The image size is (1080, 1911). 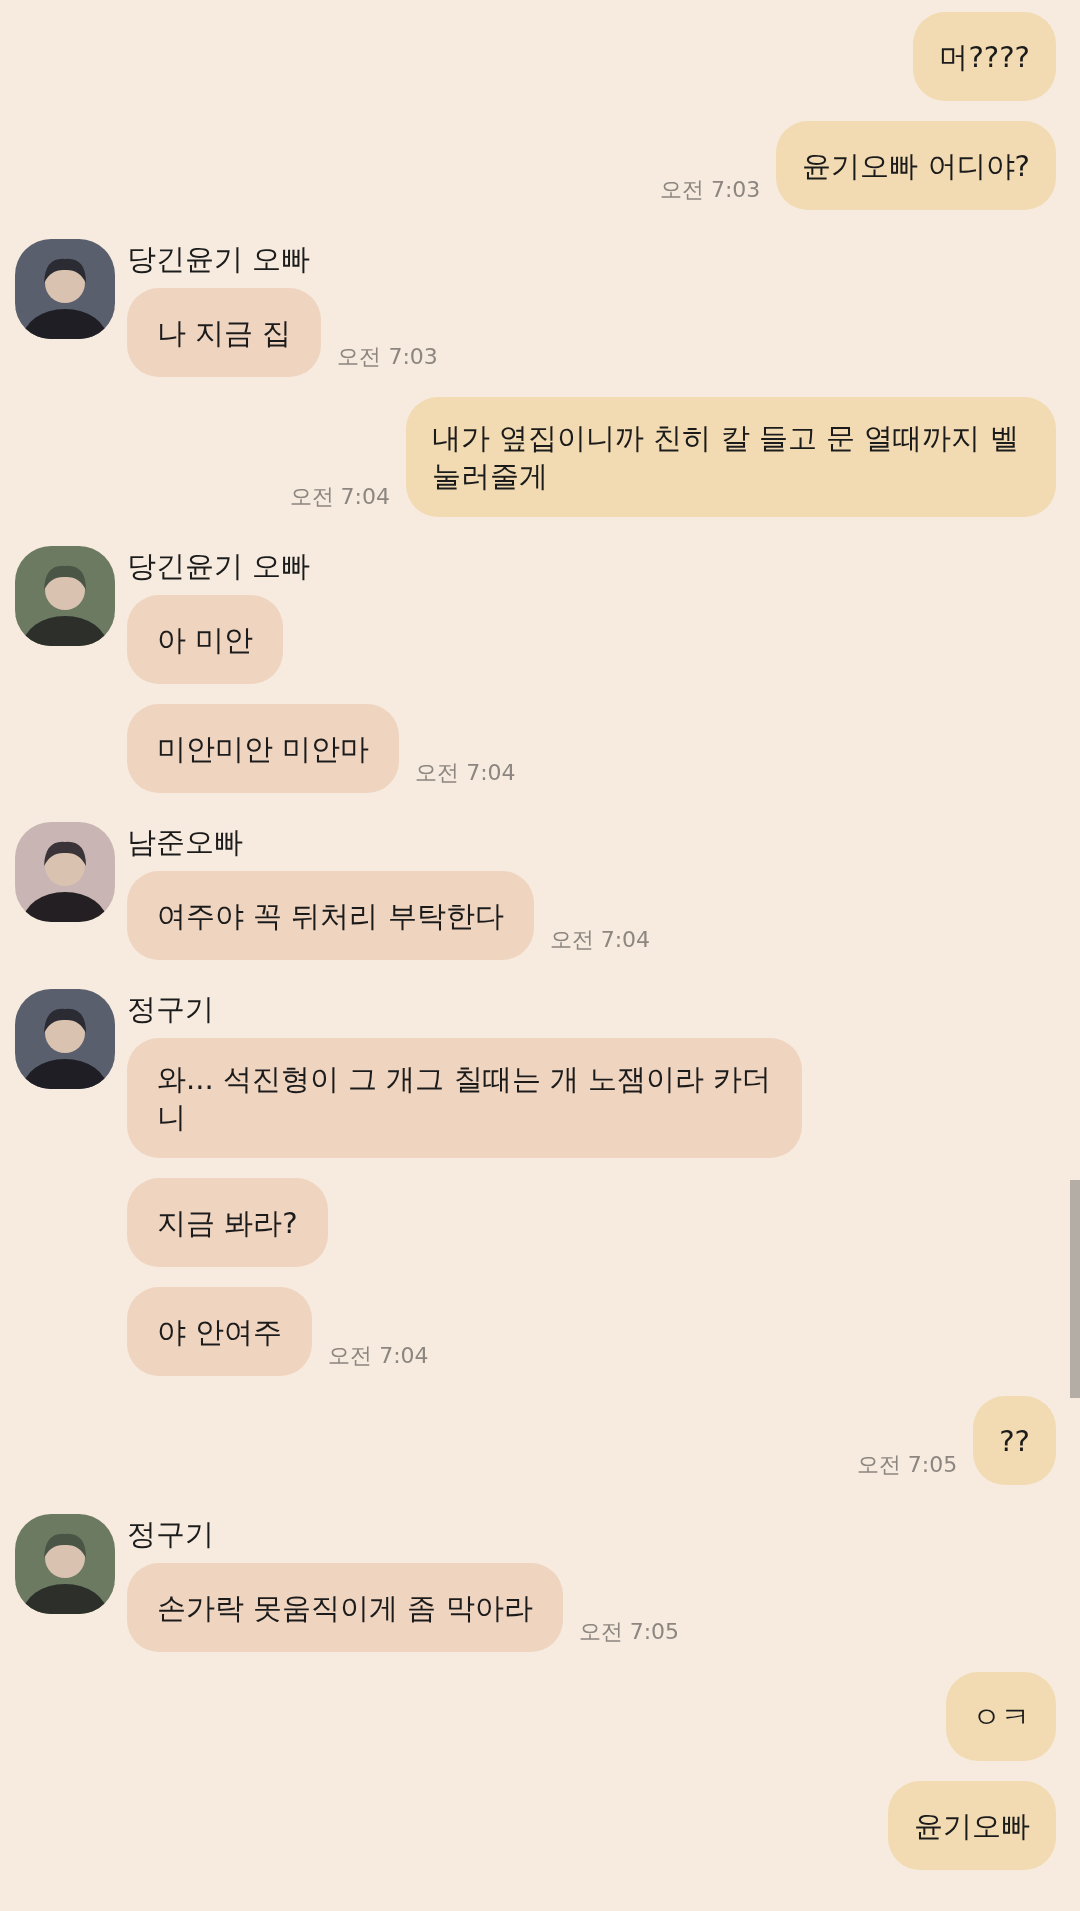 What do you see at coordinates (220, 1331) in the screenshot?
I see `received-message: 야 안여주` at bounding box center [220, 1331].